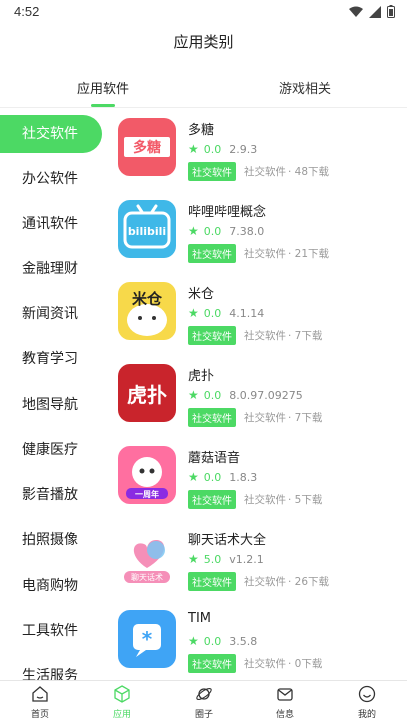  Describe the element at coordinates (367, 702) in the screenshot. I see `nav-mine: 我的` at that location.